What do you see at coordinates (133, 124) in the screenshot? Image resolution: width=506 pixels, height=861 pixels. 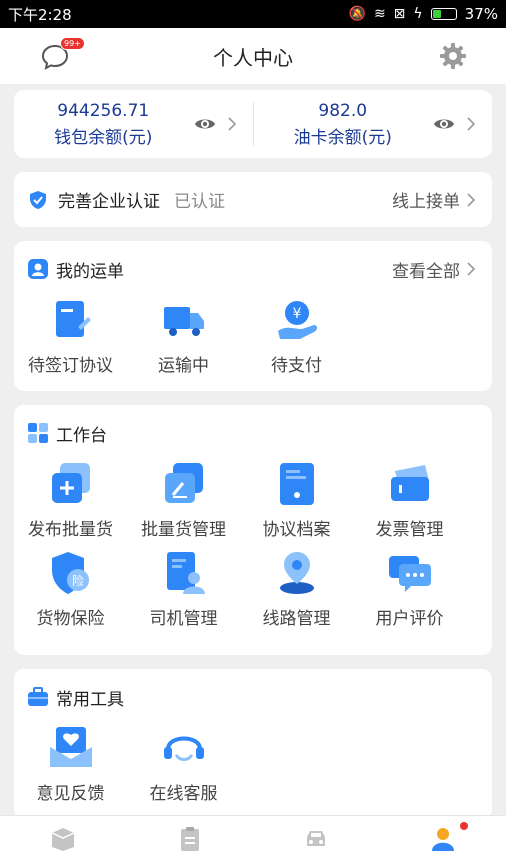 I see `wallet-balance: 944256.71 钱包余额(元)` at bounding box center [133, 124].